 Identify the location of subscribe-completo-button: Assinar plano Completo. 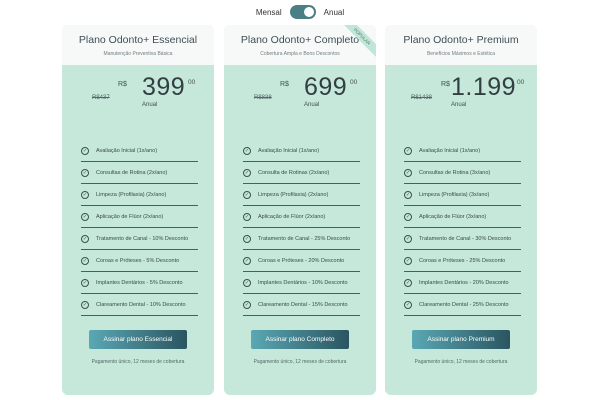
(300, 339).